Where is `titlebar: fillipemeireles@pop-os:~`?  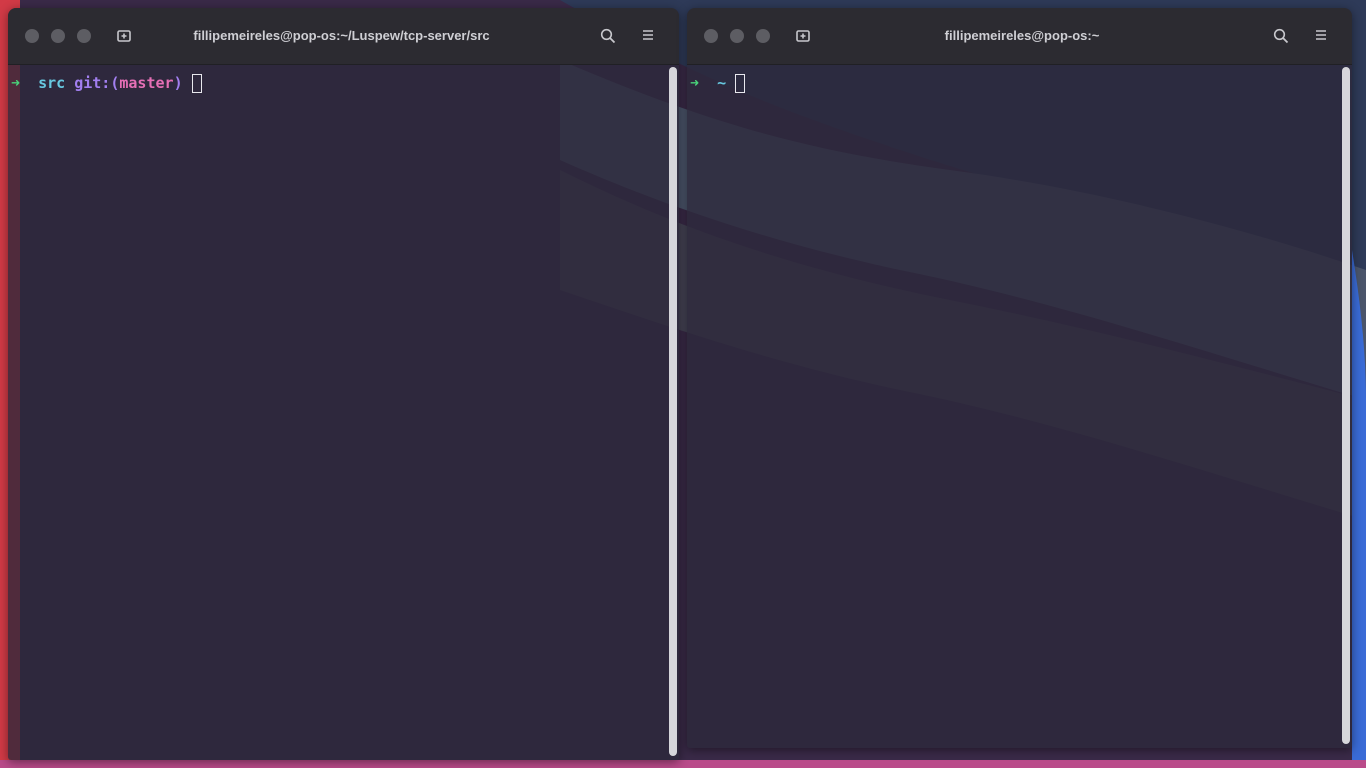
titlebar: fillipemeireles@pop-os:~ is located at coordinates (1019, 36).